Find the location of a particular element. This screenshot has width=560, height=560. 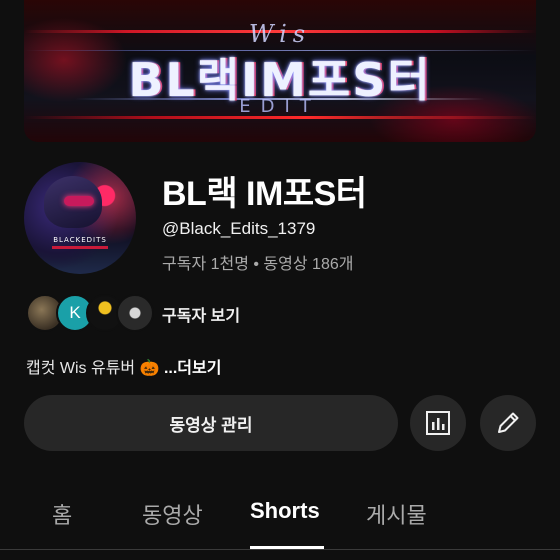

avatar-logo-text: BLACKEDITS is located at coordinates (80, 240).